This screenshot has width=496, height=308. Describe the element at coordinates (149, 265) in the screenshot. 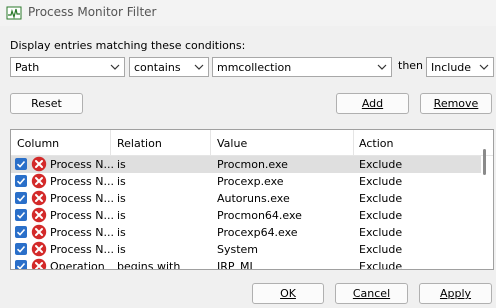

I see `cell-relation: begins with` at that location.